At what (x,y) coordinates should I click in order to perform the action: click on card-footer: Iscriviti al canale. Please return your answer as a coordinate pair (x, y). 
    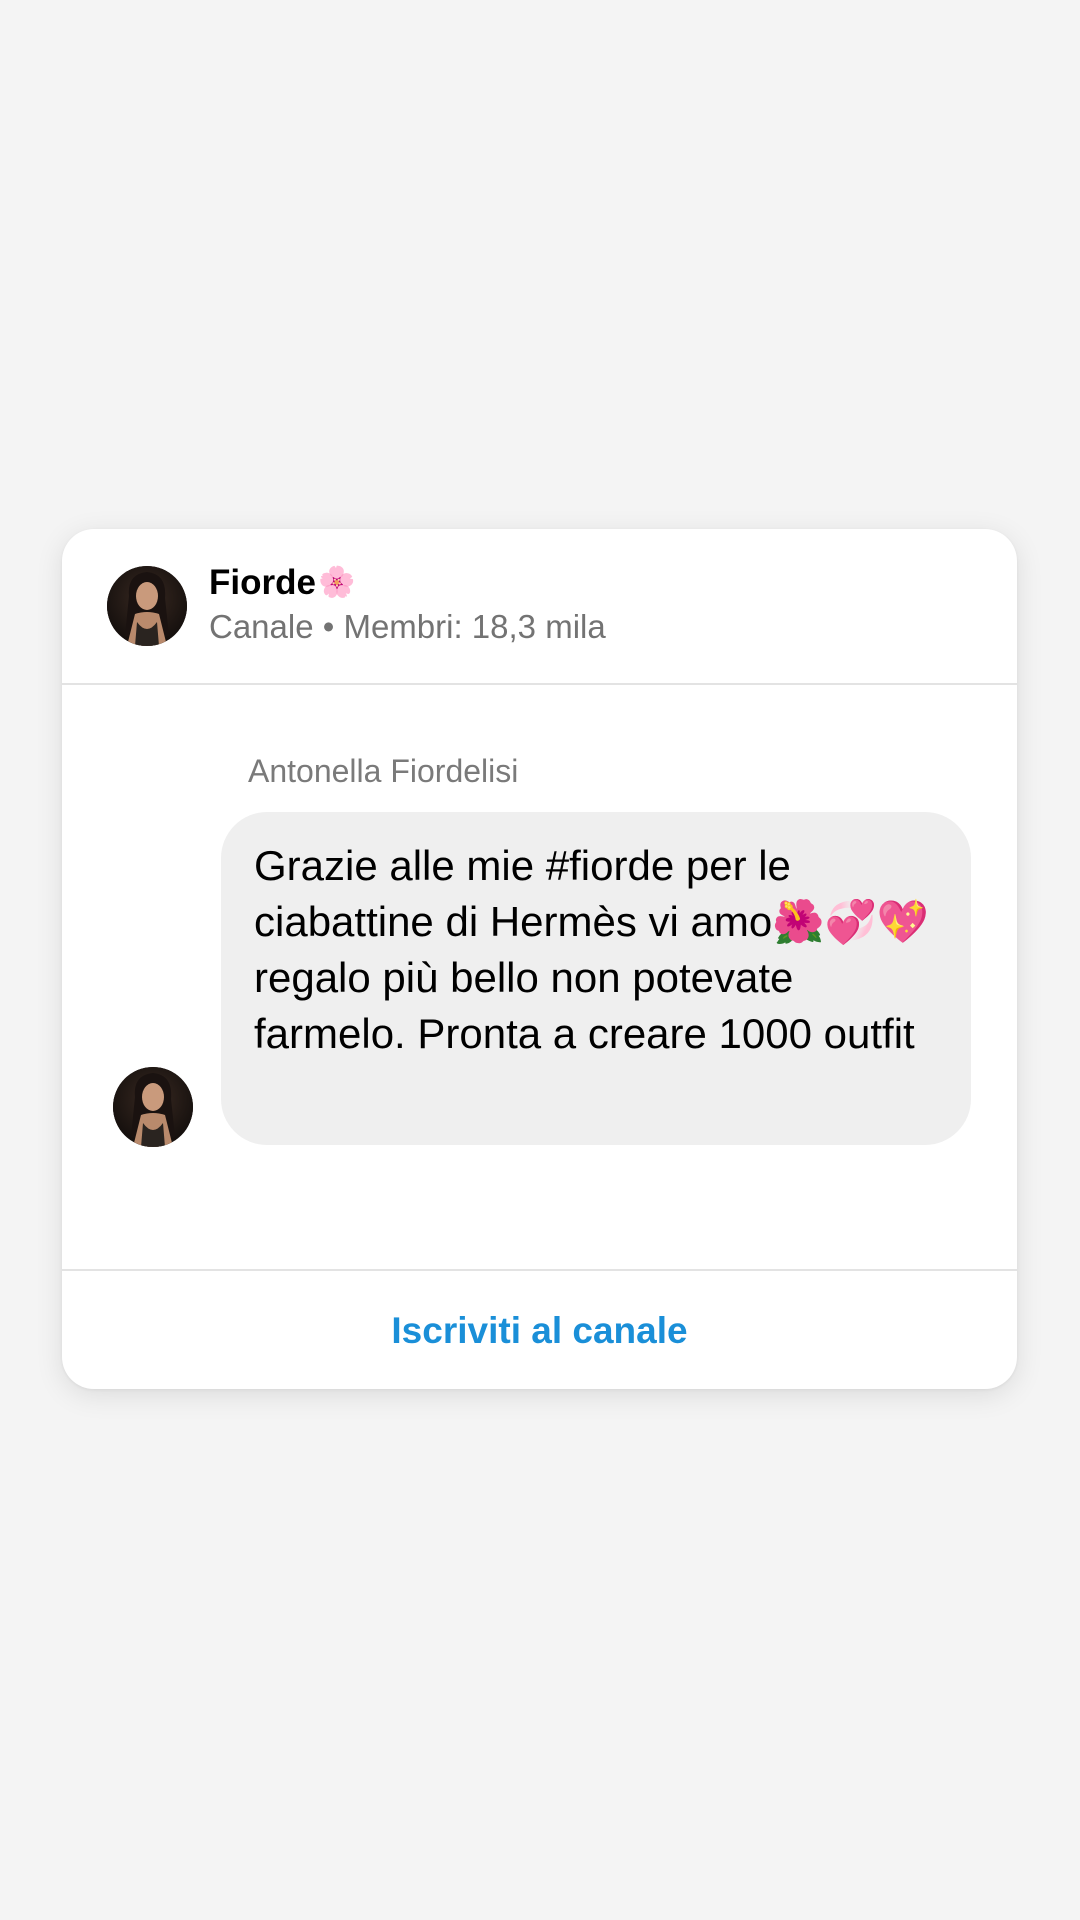
    Looking at the image, I should click on (539, 1329).